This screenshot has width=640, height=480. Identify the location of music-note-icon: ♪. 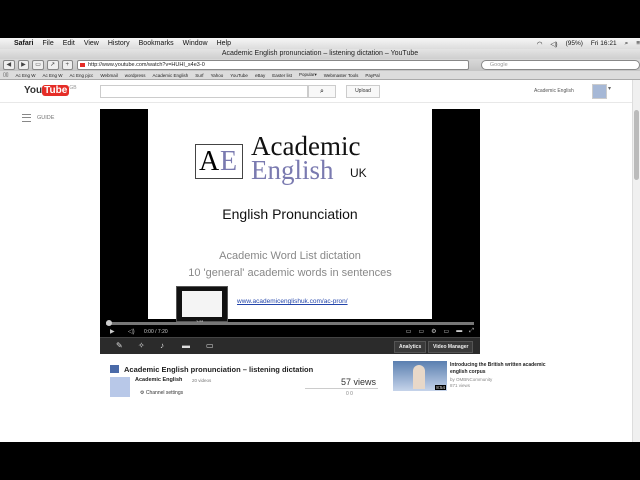
(162, 345).